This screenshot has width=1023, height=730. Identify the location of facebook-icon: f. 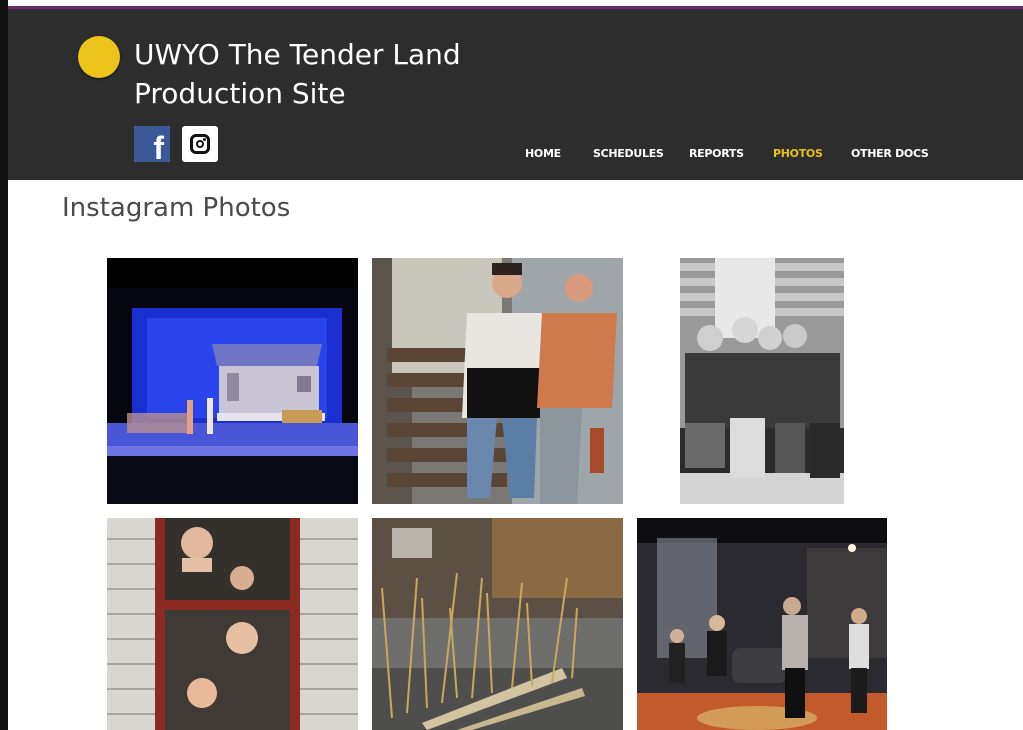
(152, 144).